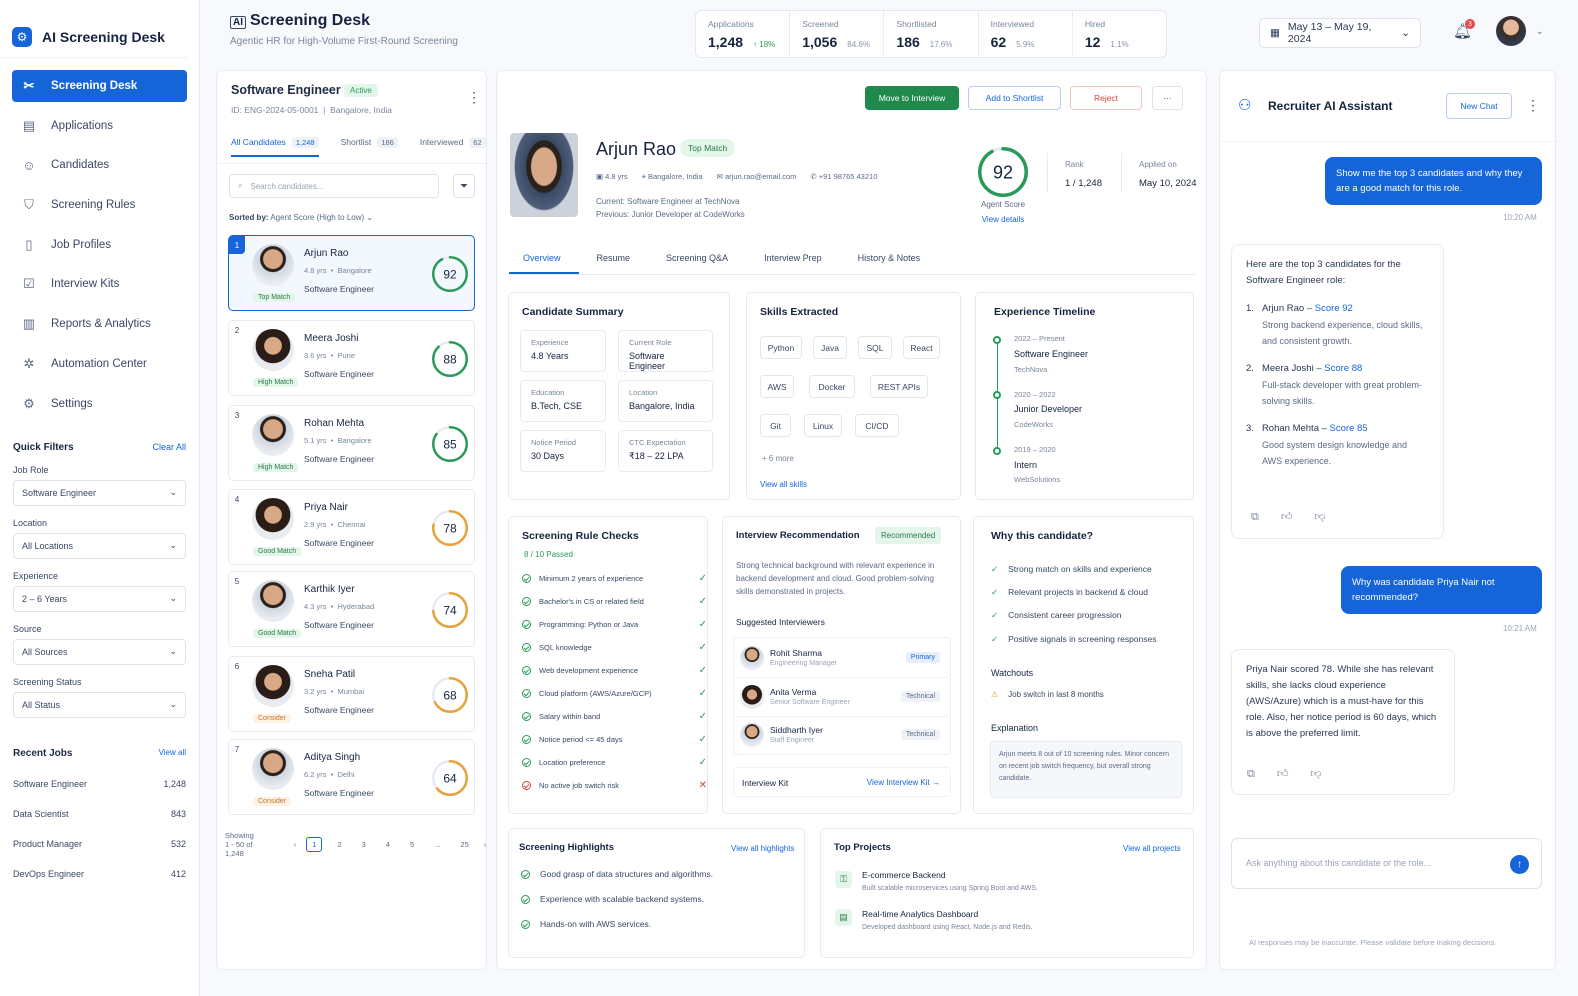 This screenshot has width=1578, height=996. I want to click on nav-automation: ✲ Automation Center, so click(99, 364).